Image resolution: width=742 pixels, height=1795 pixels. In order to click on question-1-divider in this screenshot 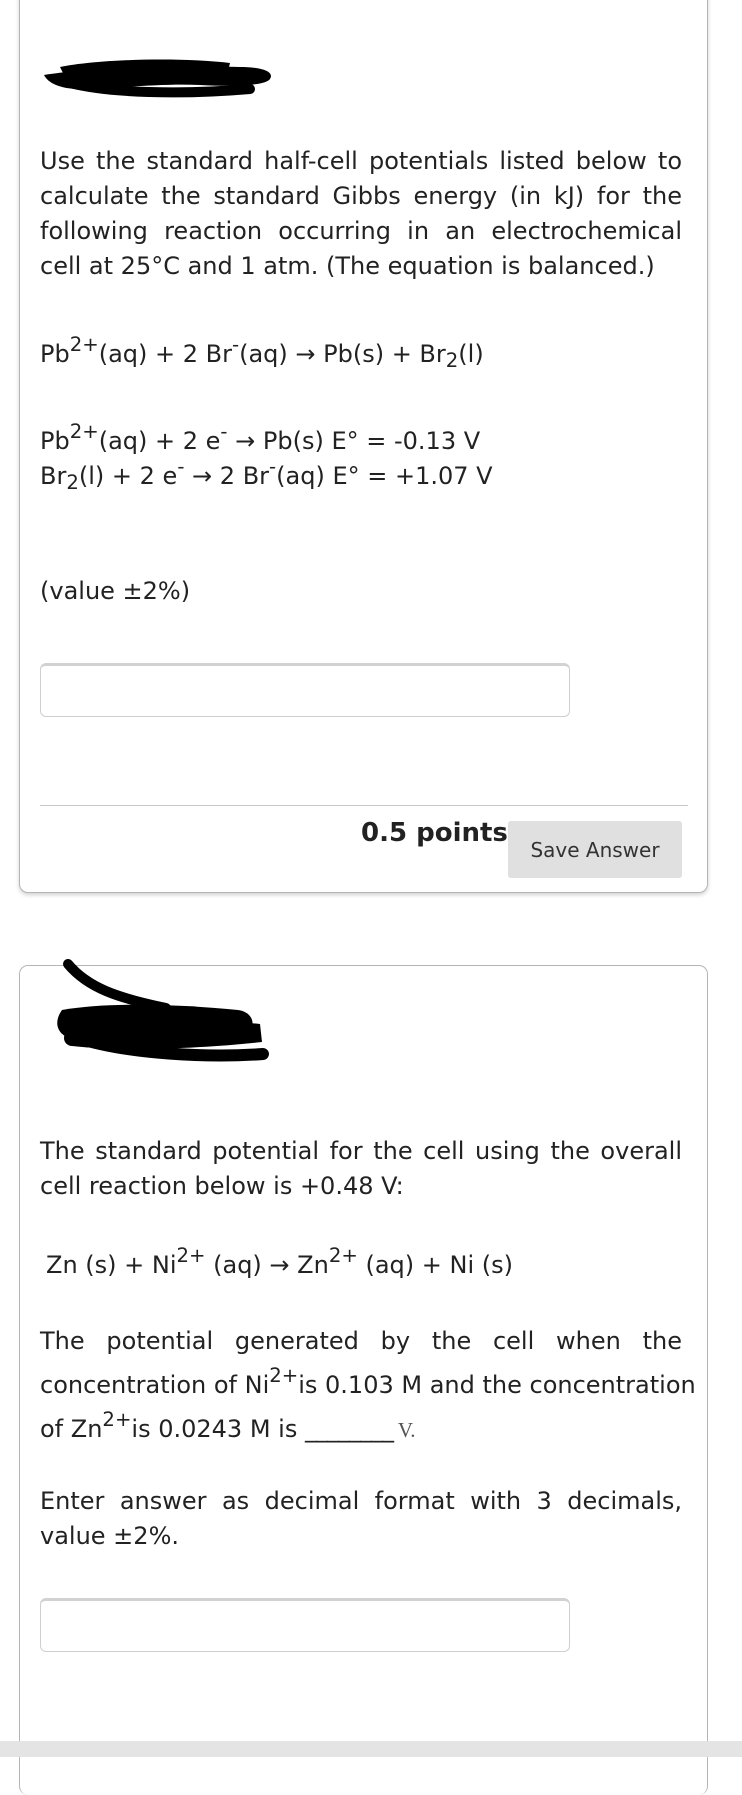, I will do `click(364, 805)`.